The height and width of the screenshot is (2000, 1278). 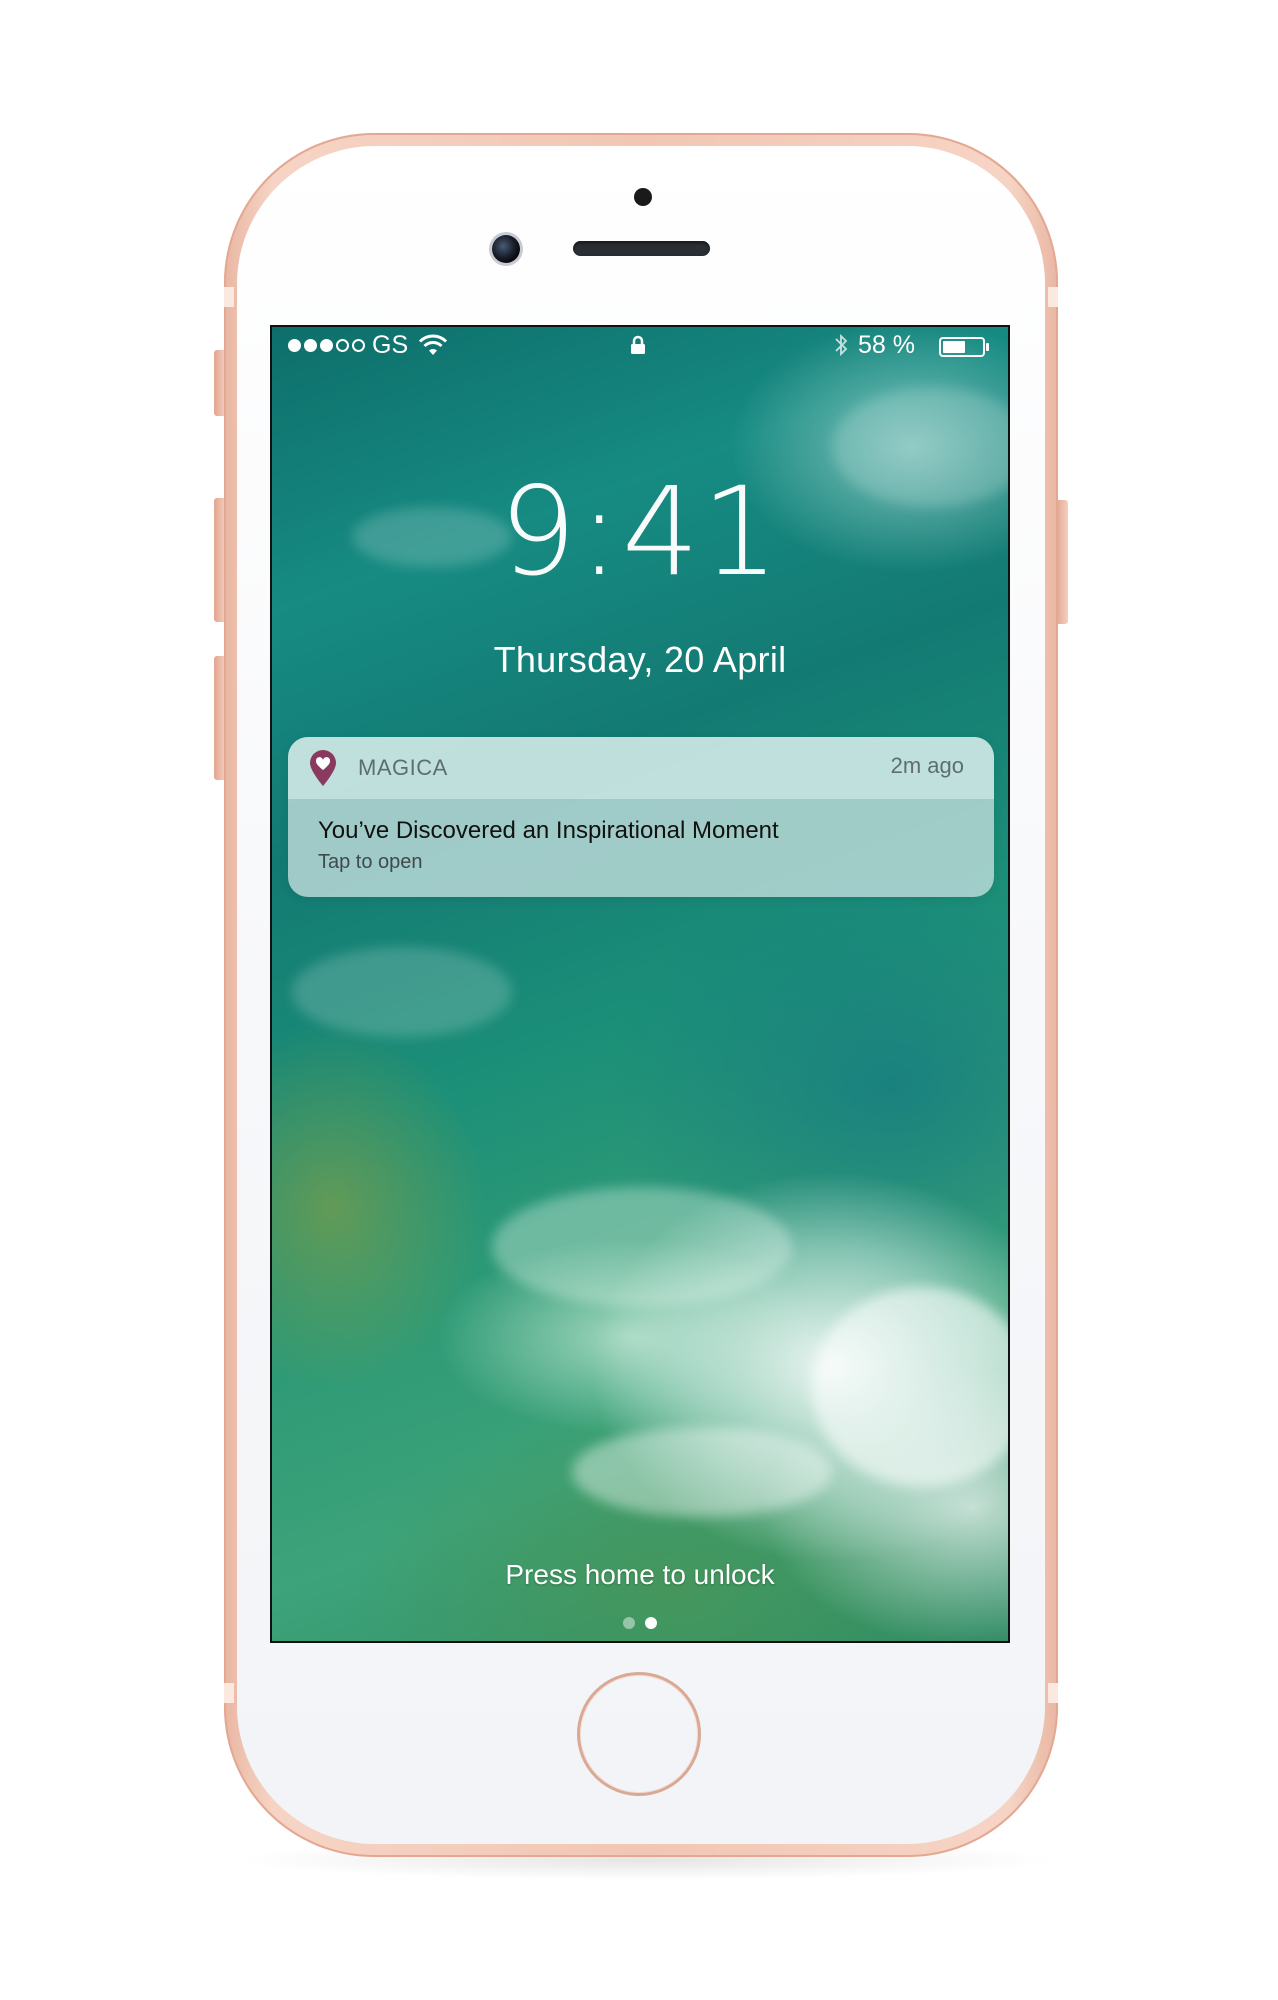 I want to click on lock-screen-time: 9:41, so click(x=640, y=532).